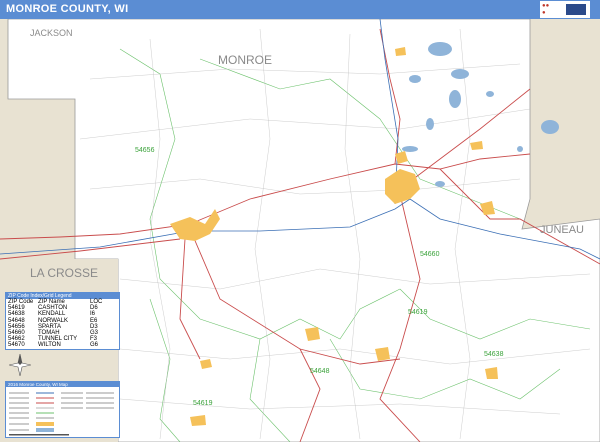 This screenshot has height=442, width=600. What do you see at coordinates (145, 150) in the screenshot?
I see `zip-label: 54656` at bounding box center [145, 150].